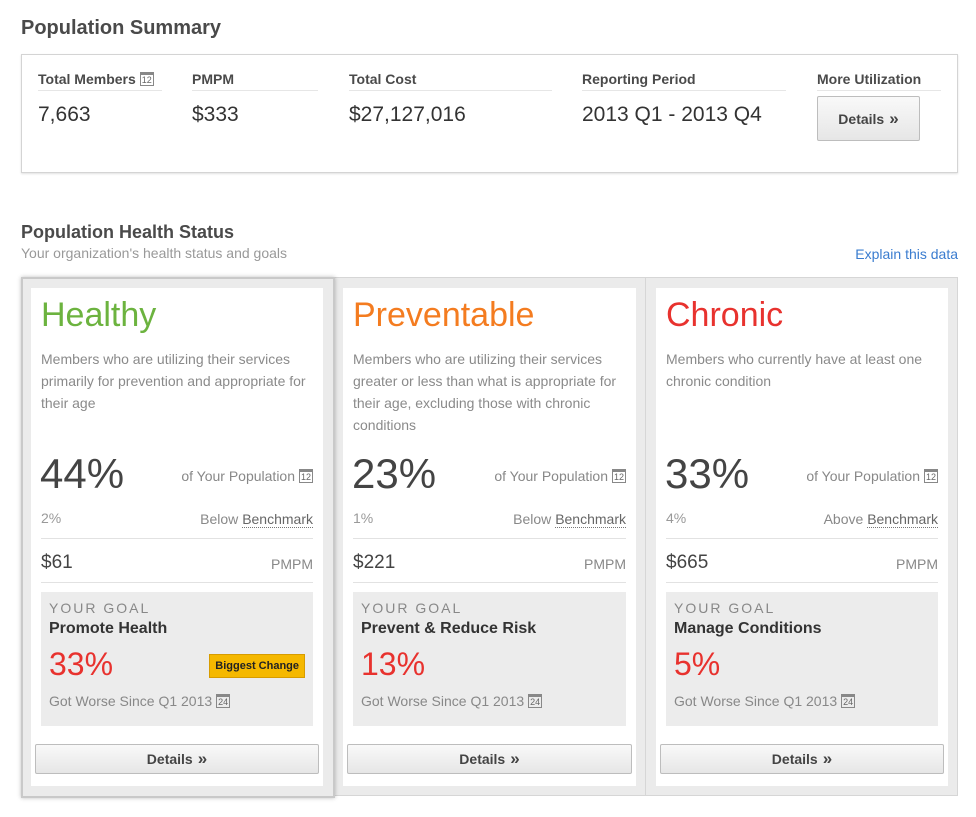 This screenshot has width=976, height=817. What do you see at coordinates (87, 79) in the screenshot?
I see `metric-label: Total Members` at bounding box center [87, 79].